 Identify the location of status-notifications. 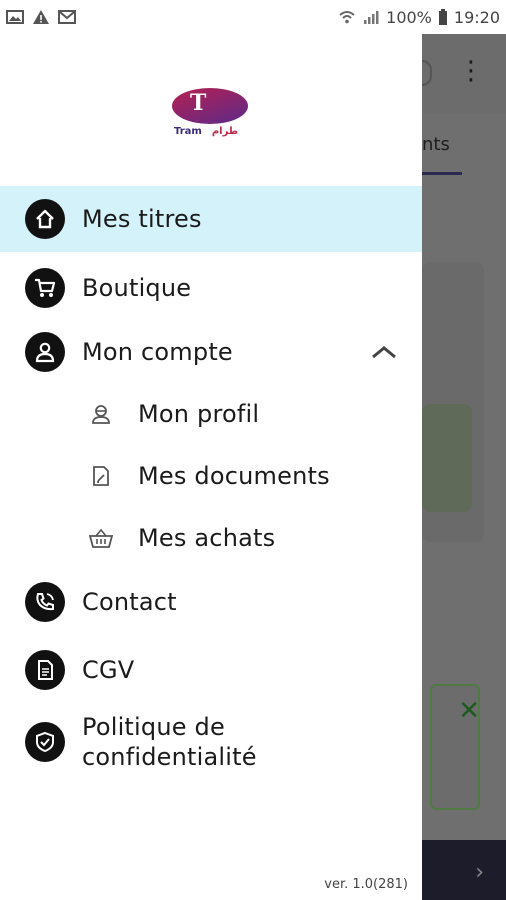
(41, 17).